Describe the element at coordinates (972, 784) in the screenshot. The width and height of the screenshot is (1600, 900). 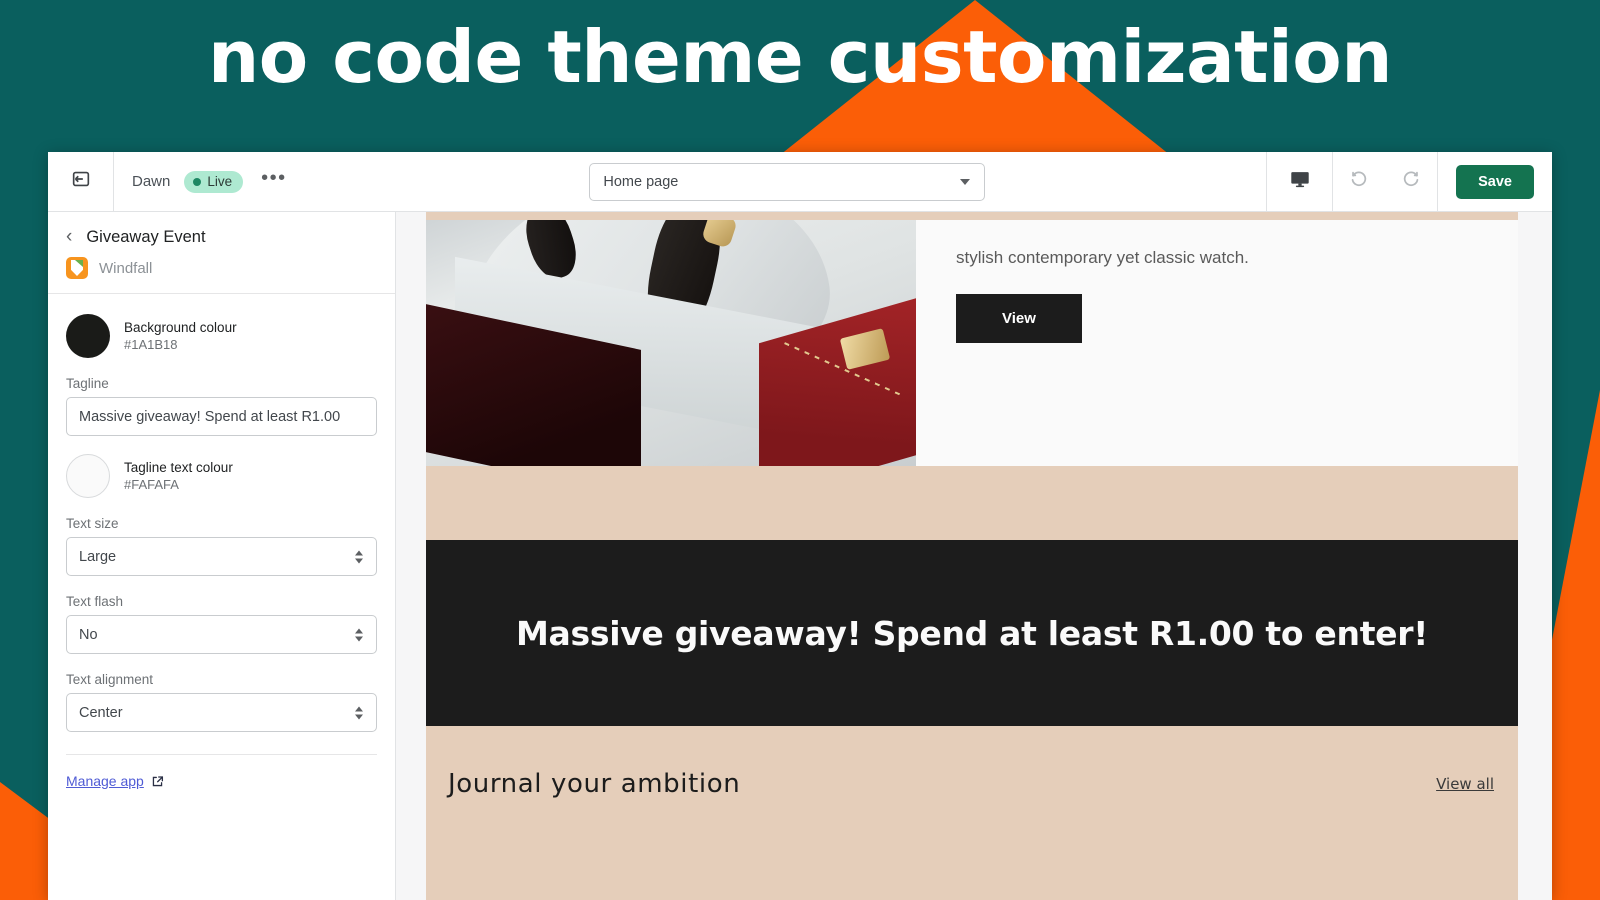
I see `journal-section: Journal your ambition View all` at that location.